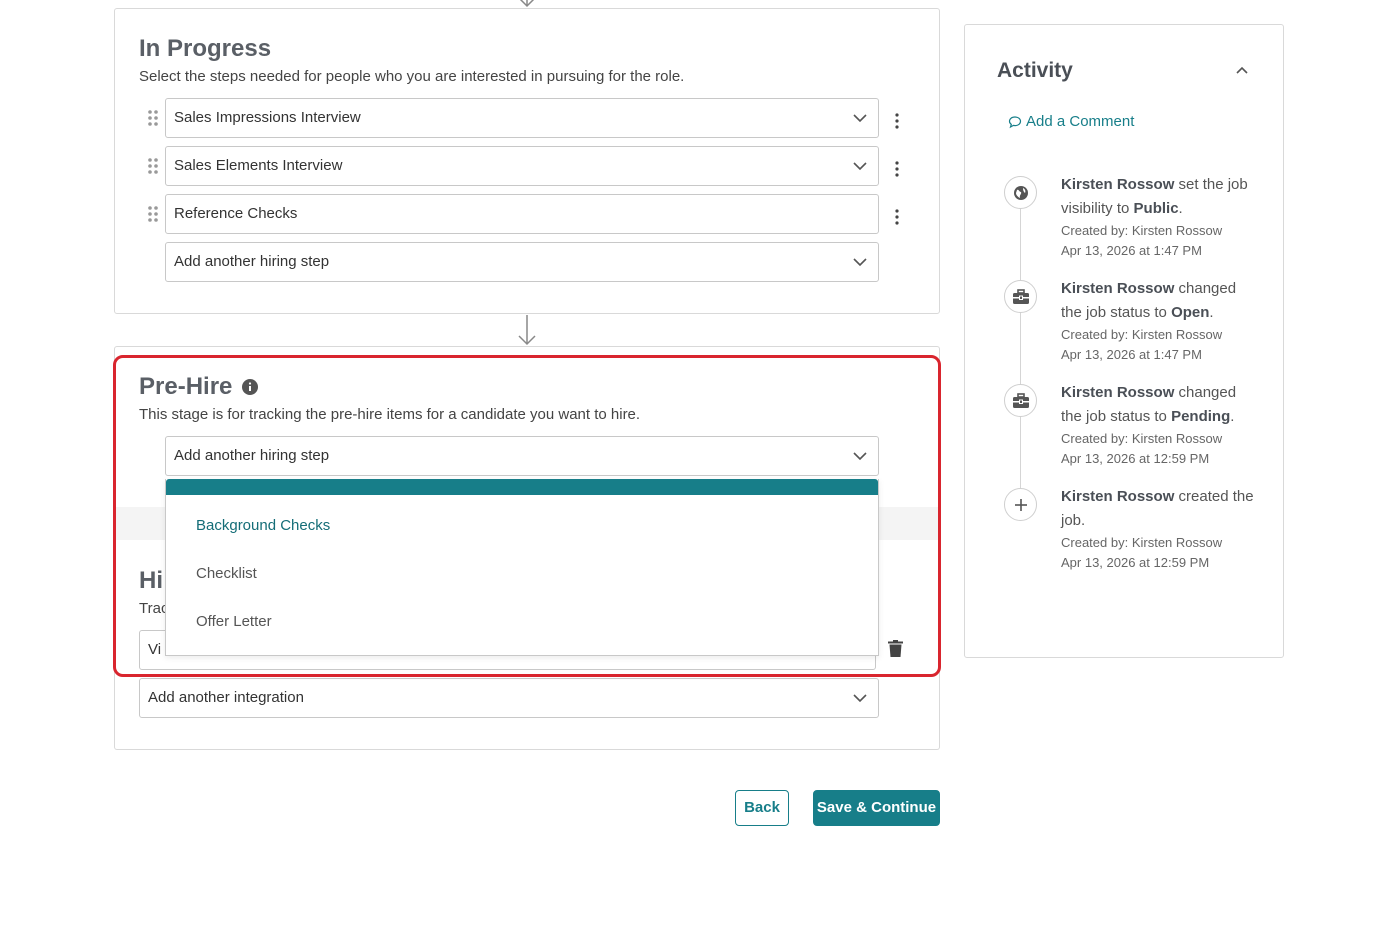 The image size is (1398, 929). What do you see at coordinates (226, 573) in the screenshot?
I see `dropdown-option-checklist: Checklist` at bounding box center [226, 573].